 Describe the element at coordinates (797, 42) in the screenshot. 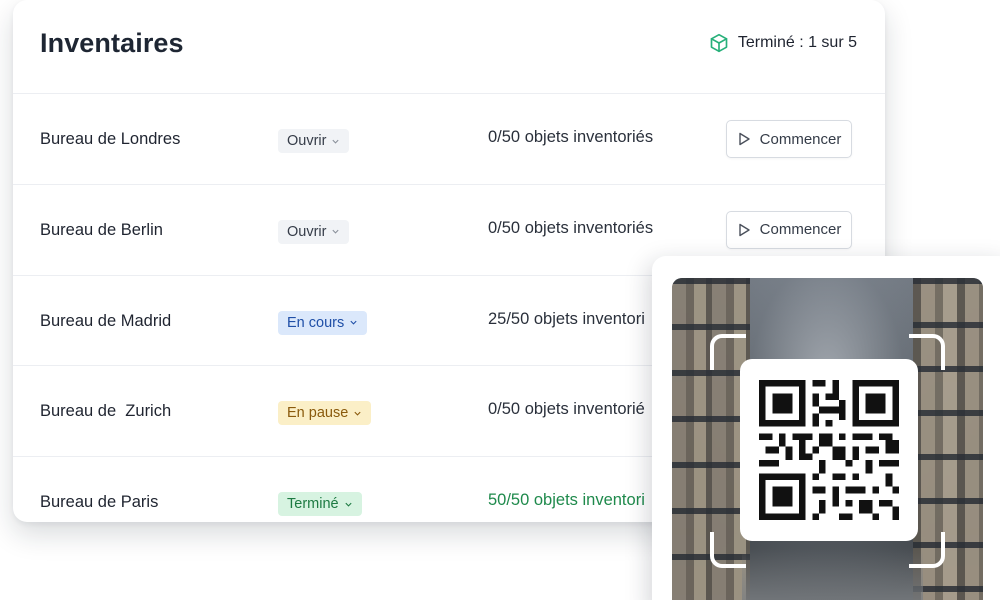

I see `completion-text: Terminé : 1 sur 5` at that location.